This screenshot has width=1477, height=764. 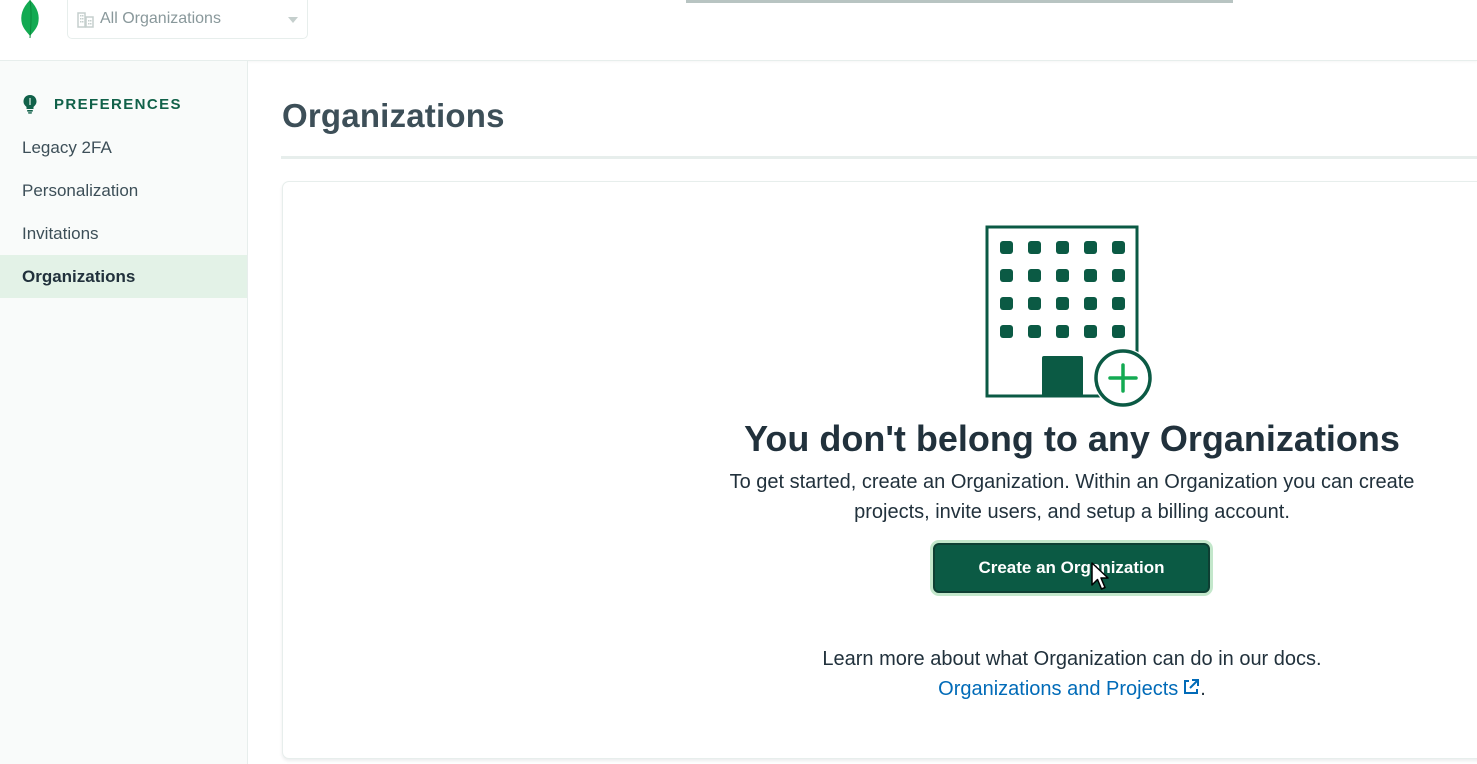 I want to click on top-bar: All Organizations, so click(x=738, y=30).